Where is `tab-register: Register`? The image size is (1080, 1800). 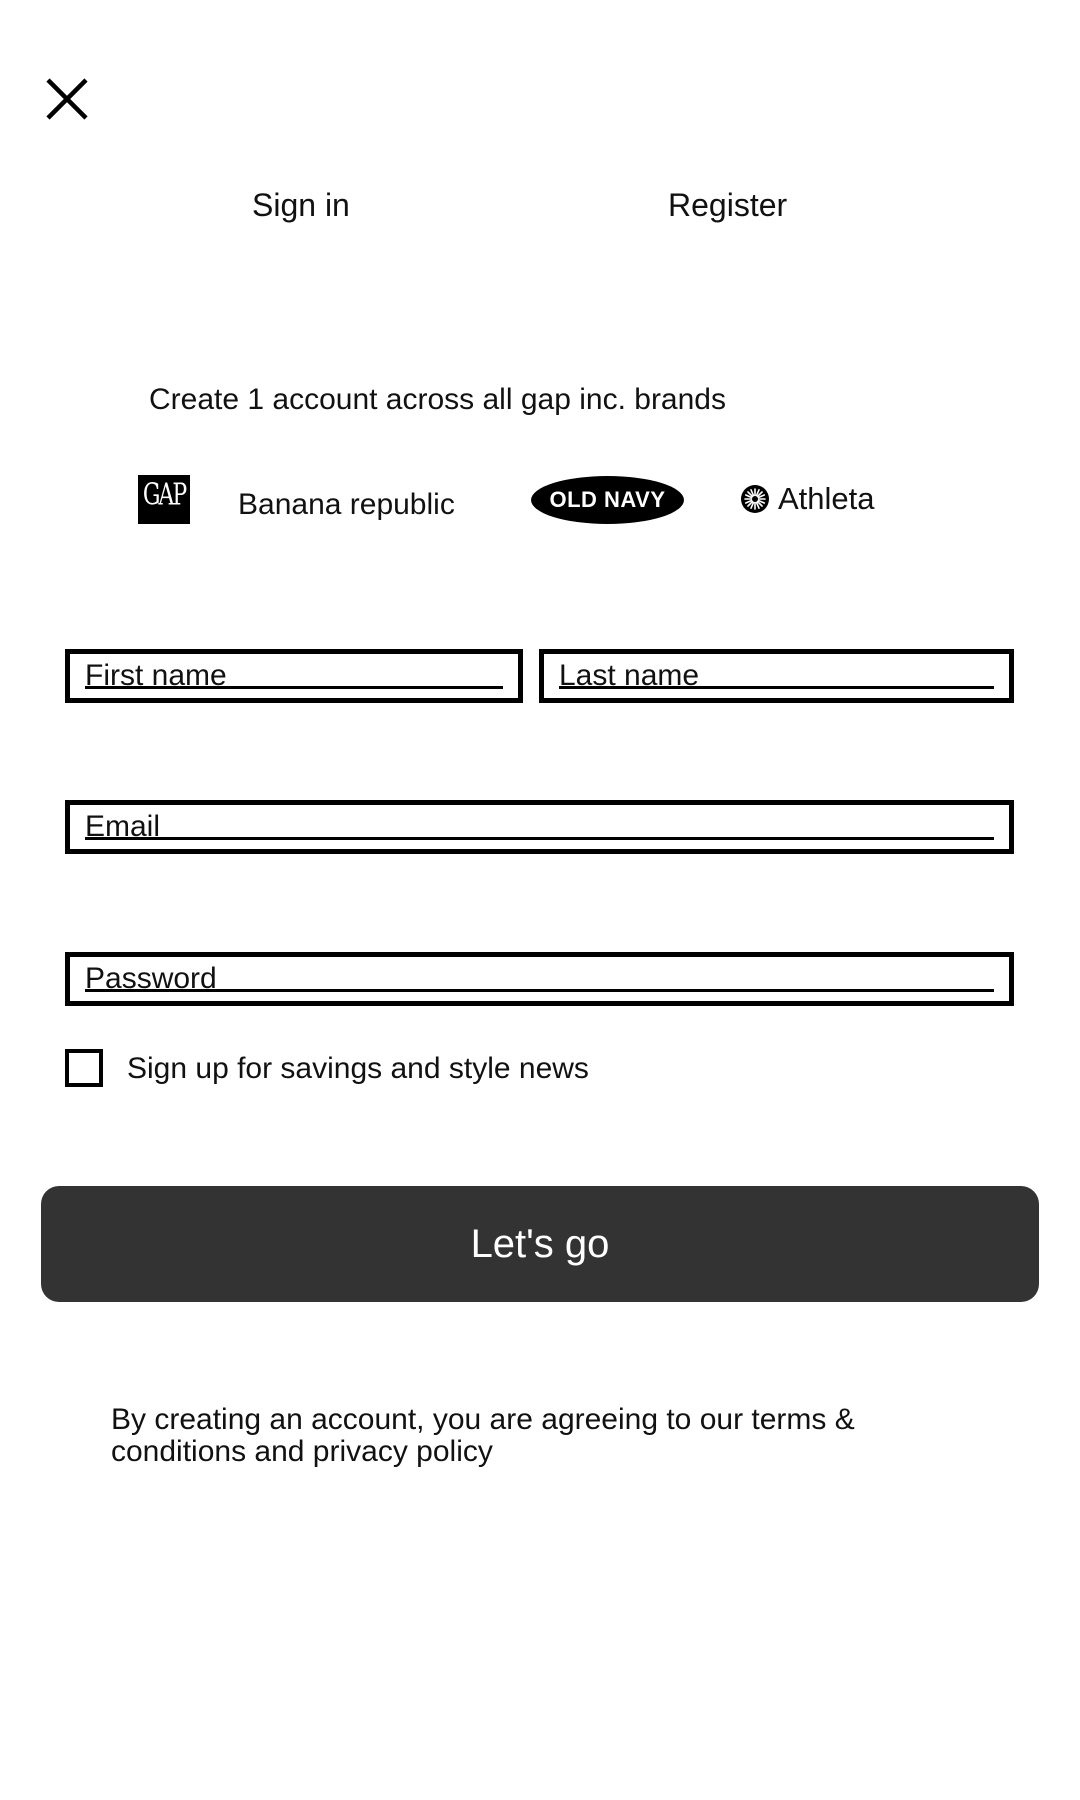
tab-register: Register is located at coordinates (727, 205).